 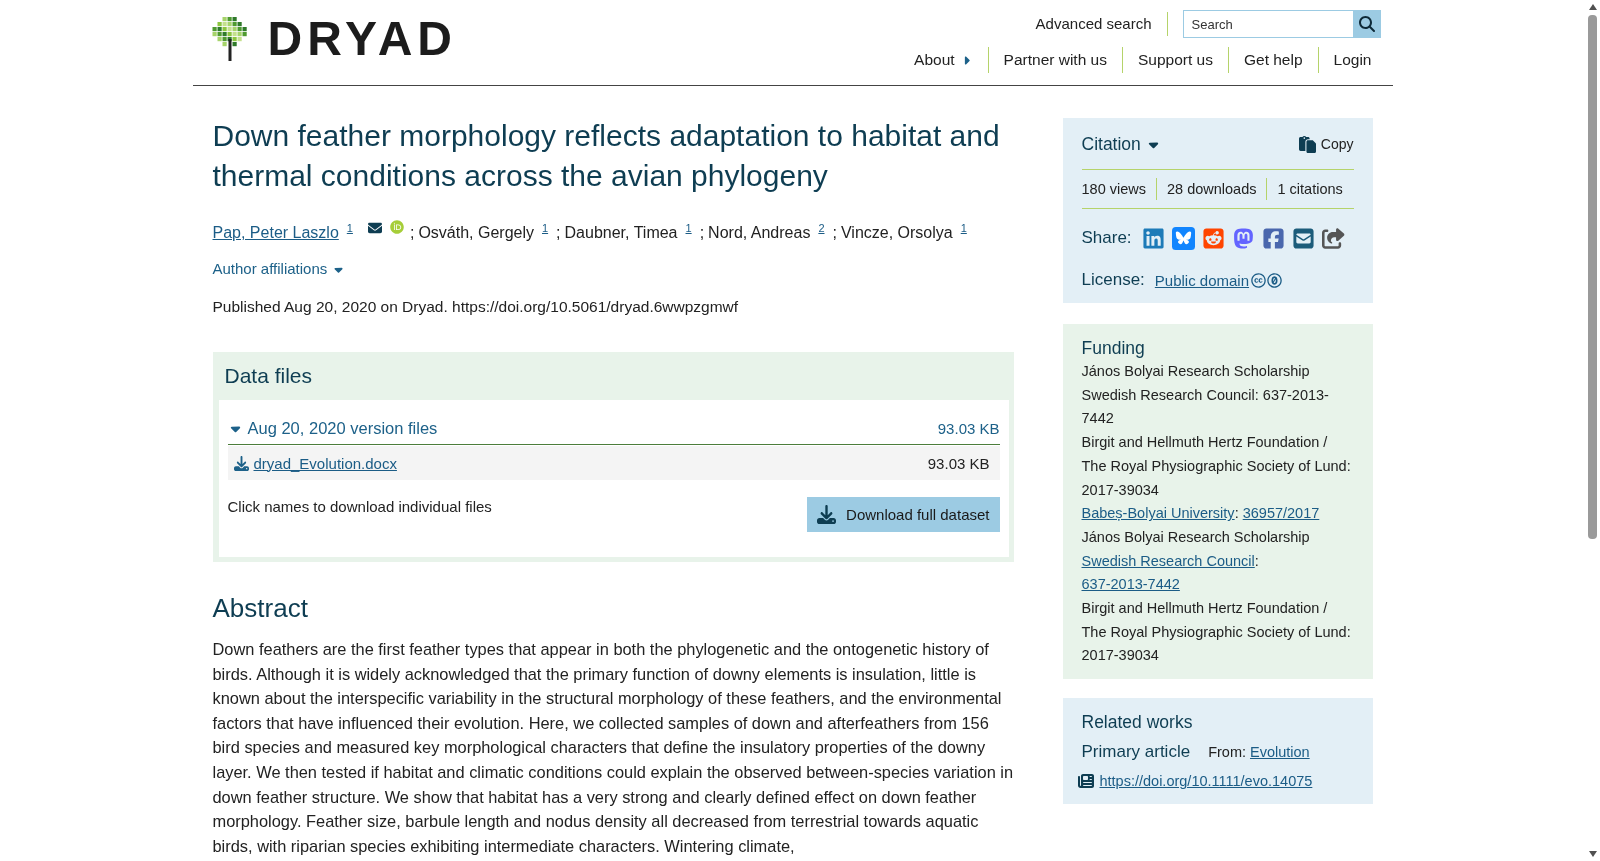 What do you see at coordinates (1304, 189) in the screenshot?
I see `stat-text: 1 citations` at bounding box center [1304, 189].